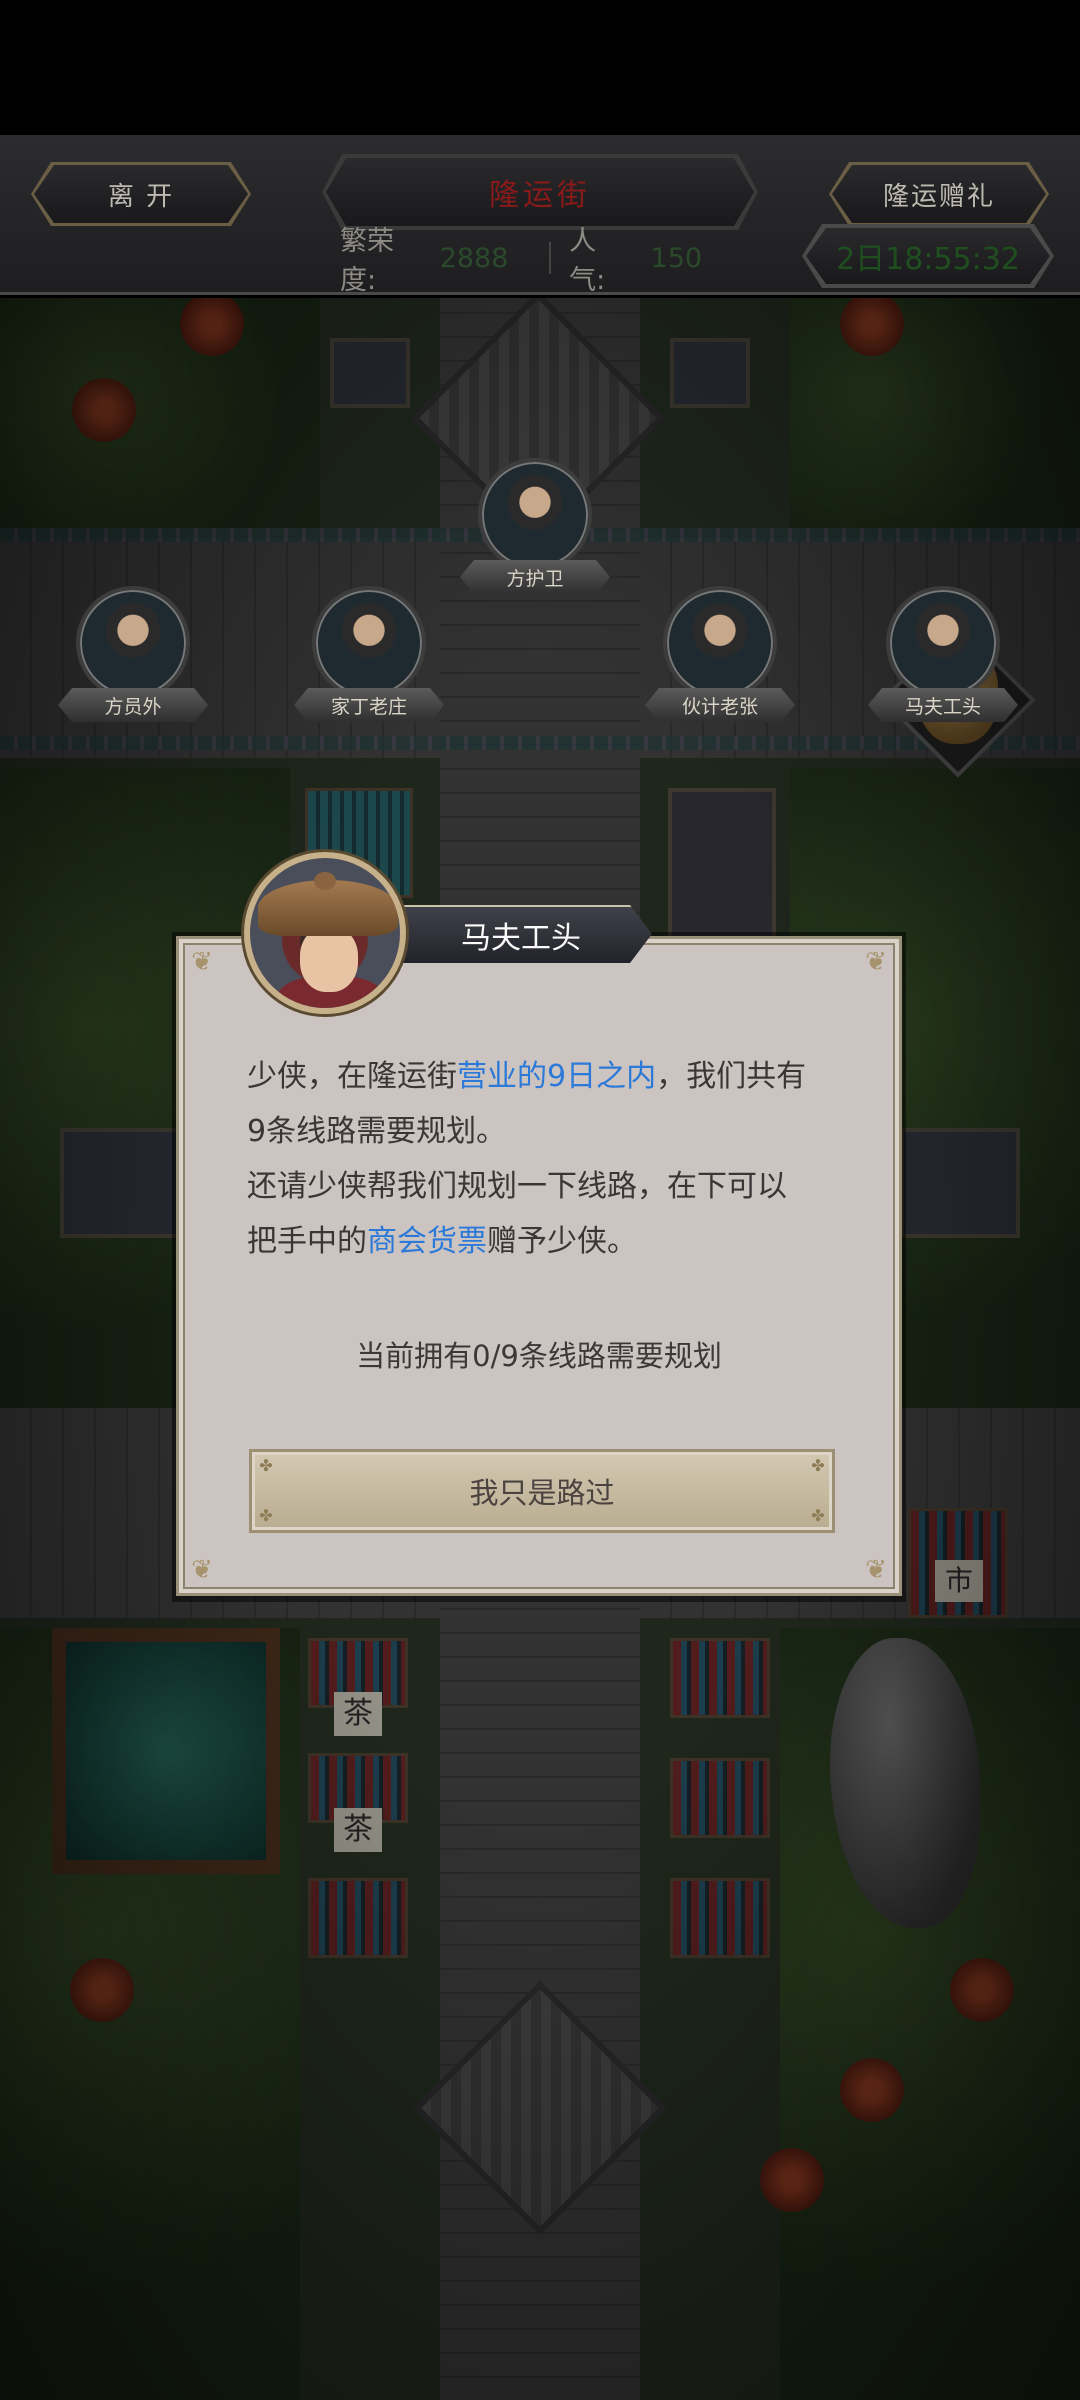 This screenshot has height=2400, width=1080. What do you see at coordinates (369, 705) in the screenshot?
I see `npc-nameplate: 家丁老庄` at bounding box center [369, 705].